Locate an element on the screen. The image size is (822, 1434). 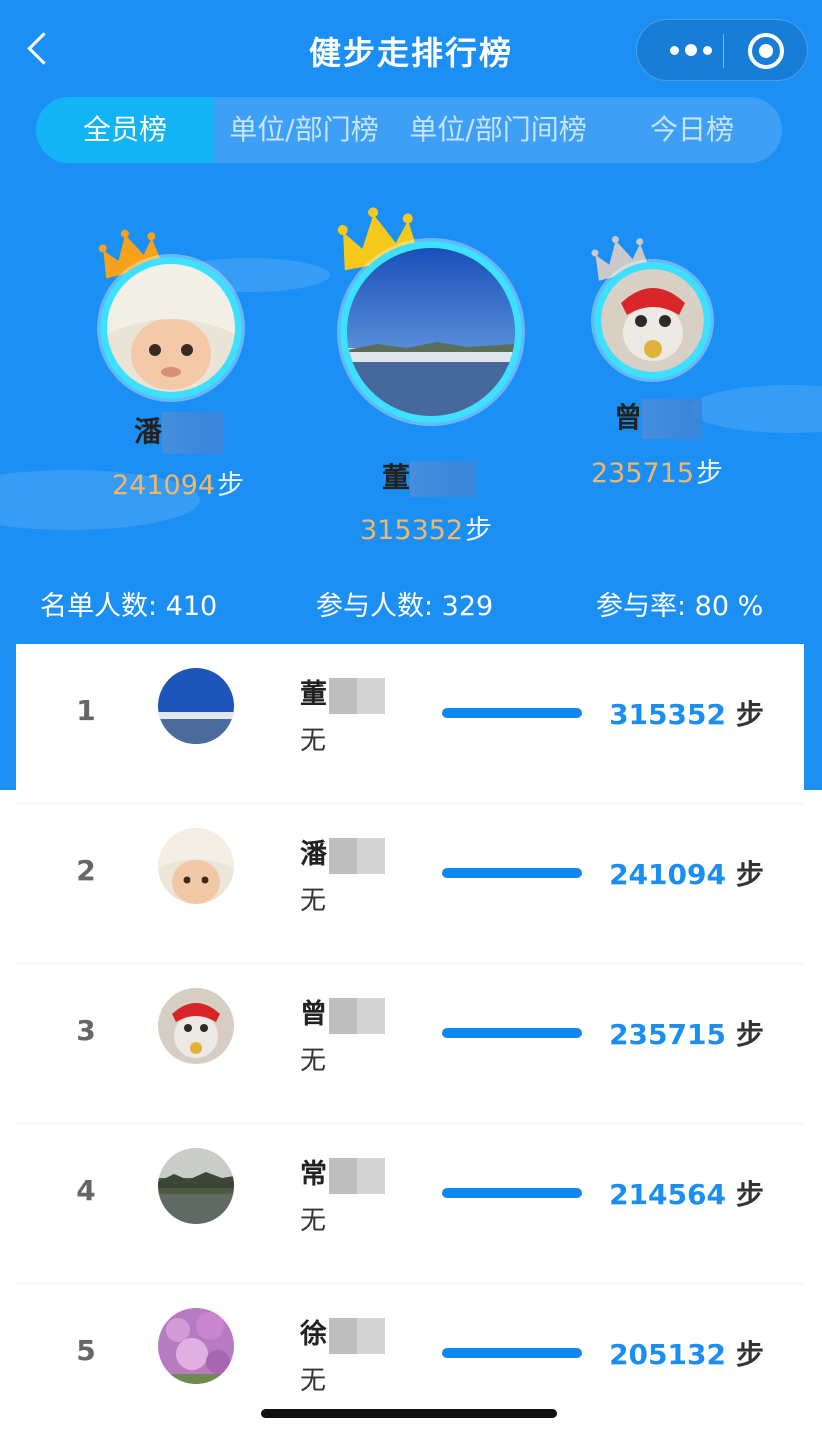
row-name: 常 is located at coordinates (342, 1173).